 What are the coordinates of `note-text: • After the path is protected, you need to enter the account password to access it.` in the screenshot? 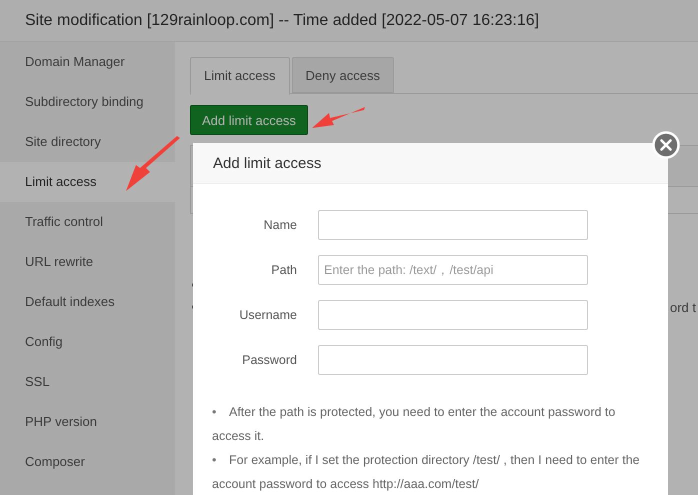 It's located at (414, 424).